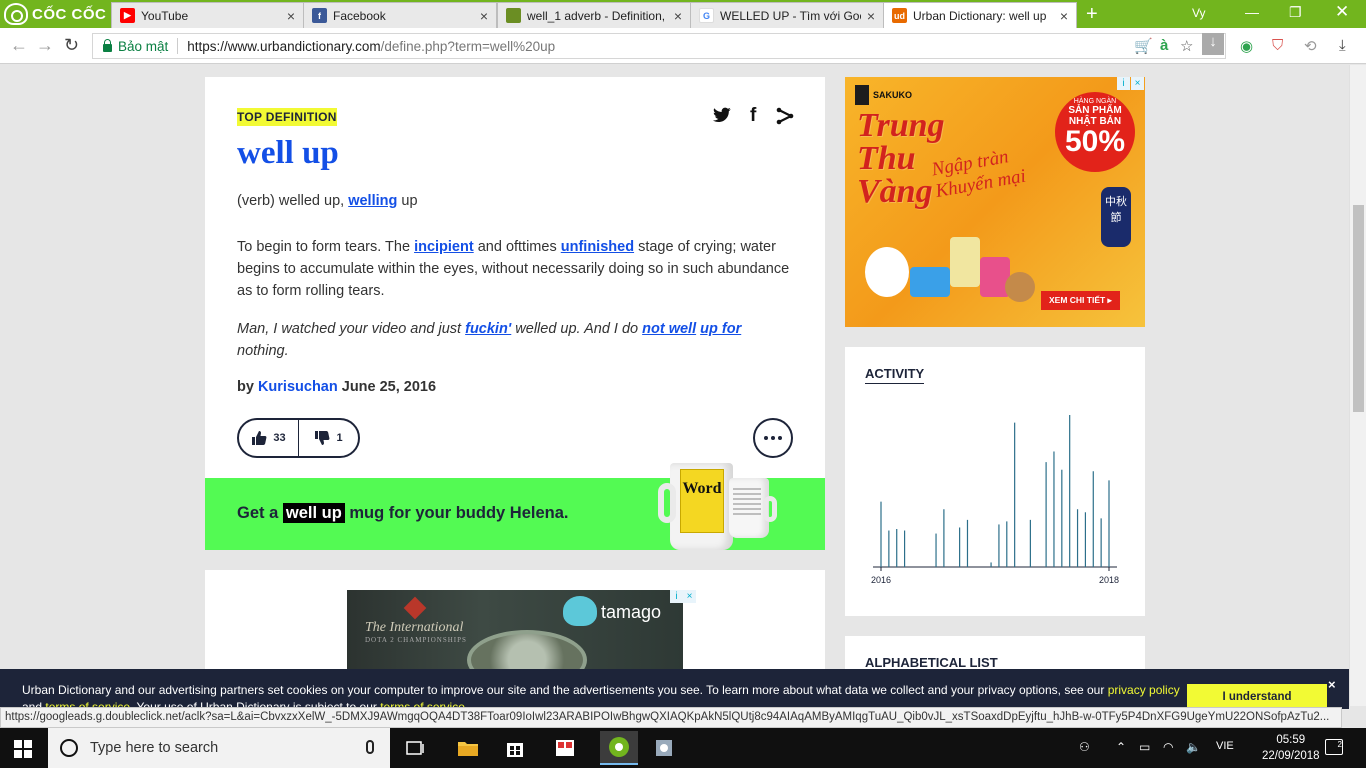  Describe the element at coordinates (143, 46) in the screenshot. I see `secure-label: Bảo mật` at that location.